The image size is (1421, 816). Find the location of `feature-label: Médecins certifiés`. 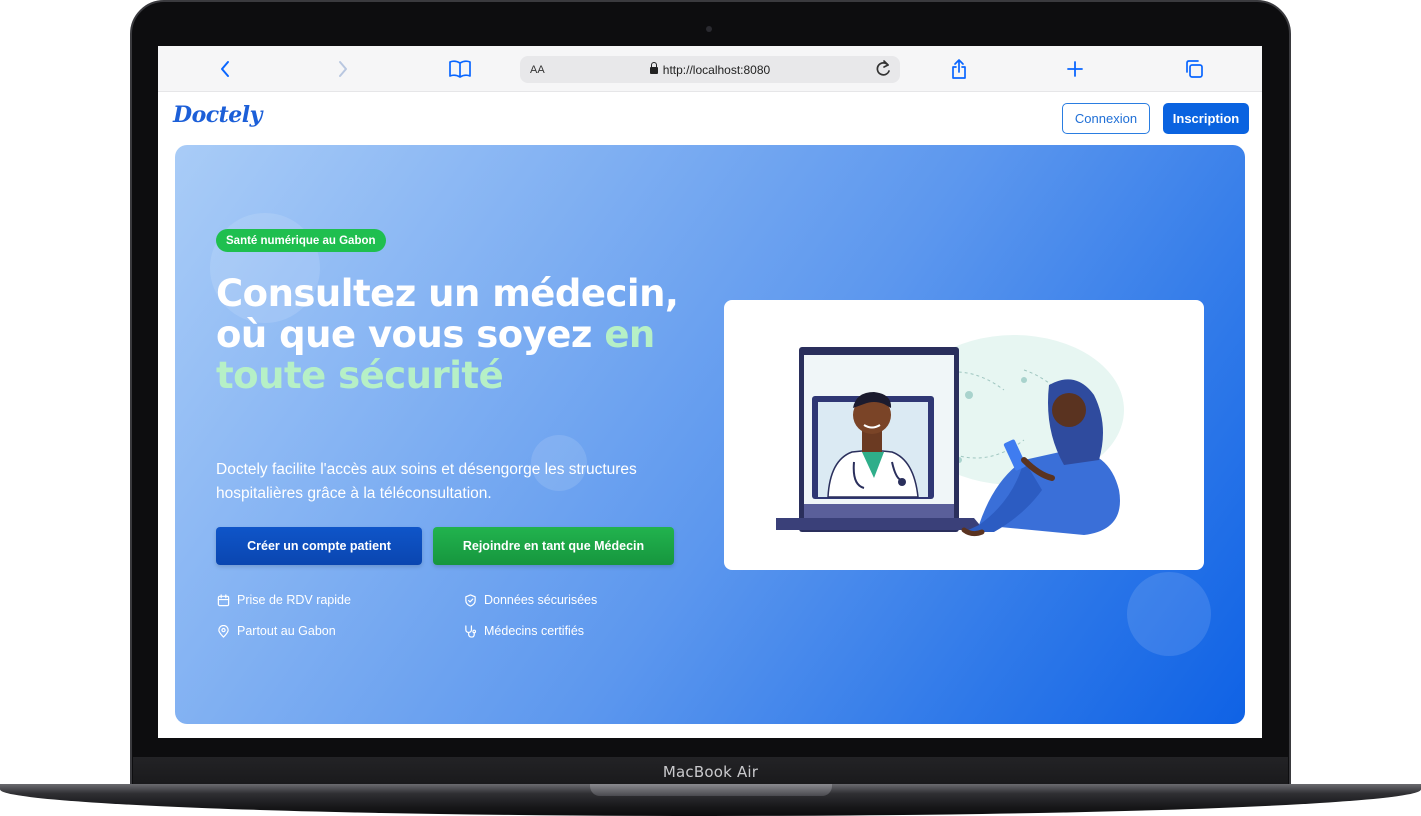

feature-label: Médecins certifiés is located at coordinates (534, 631).